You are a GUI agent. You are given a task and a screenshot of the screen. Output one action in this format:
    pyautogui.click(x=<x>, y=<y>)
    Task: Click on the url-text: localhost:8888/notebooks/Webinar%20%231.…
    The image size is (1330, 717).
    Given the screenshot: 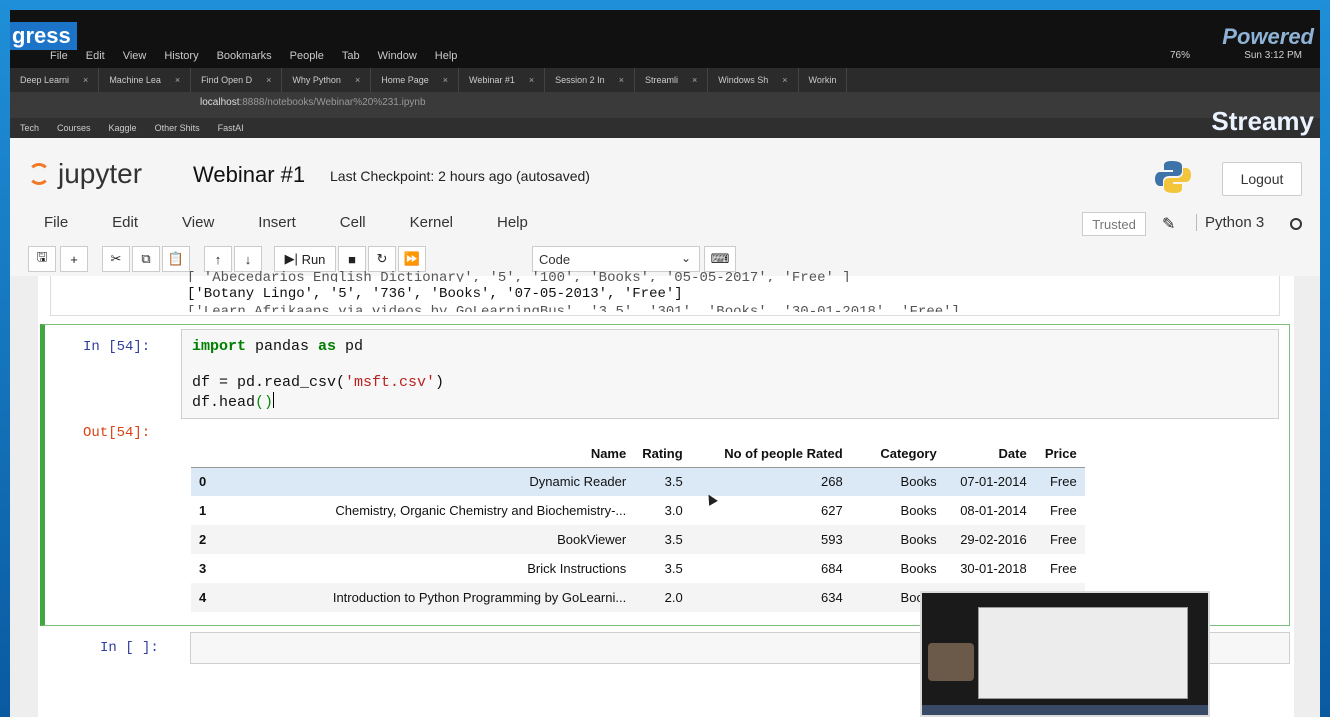 What is the action you would take?
    pyautogui.click(x=313, y=102)
    